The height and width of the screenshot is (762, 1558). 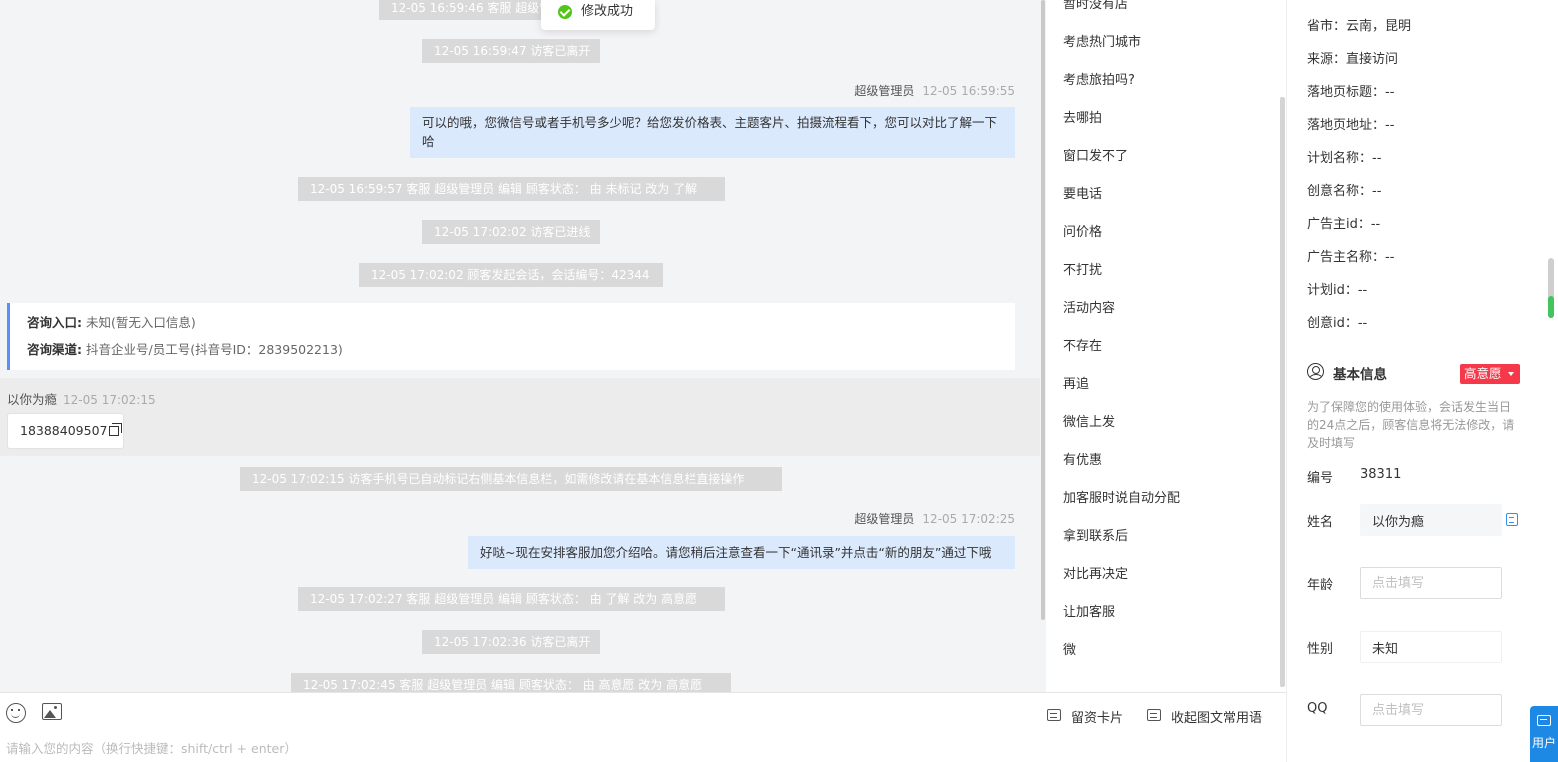 I want to click on phrase-item: 加客服时说自动分配, so click(x=1121, y=499).